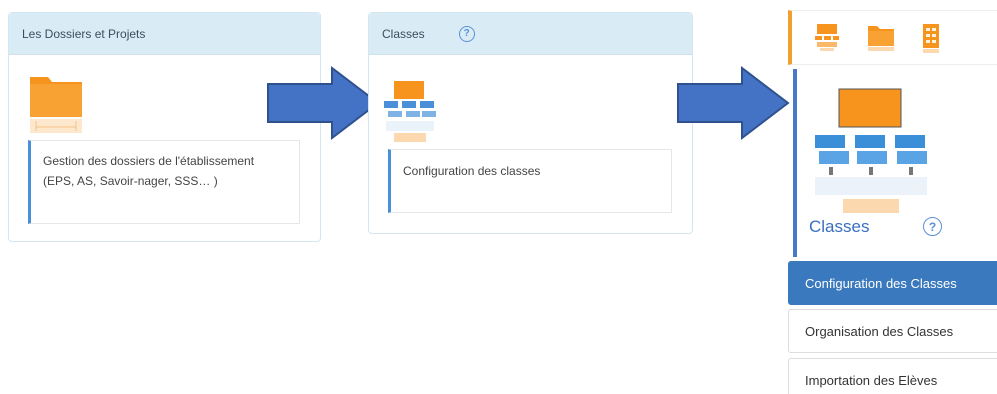  Describe the element at coordinates (403, 33) in the screenshot. I see `classes-title: Classes` at that location.